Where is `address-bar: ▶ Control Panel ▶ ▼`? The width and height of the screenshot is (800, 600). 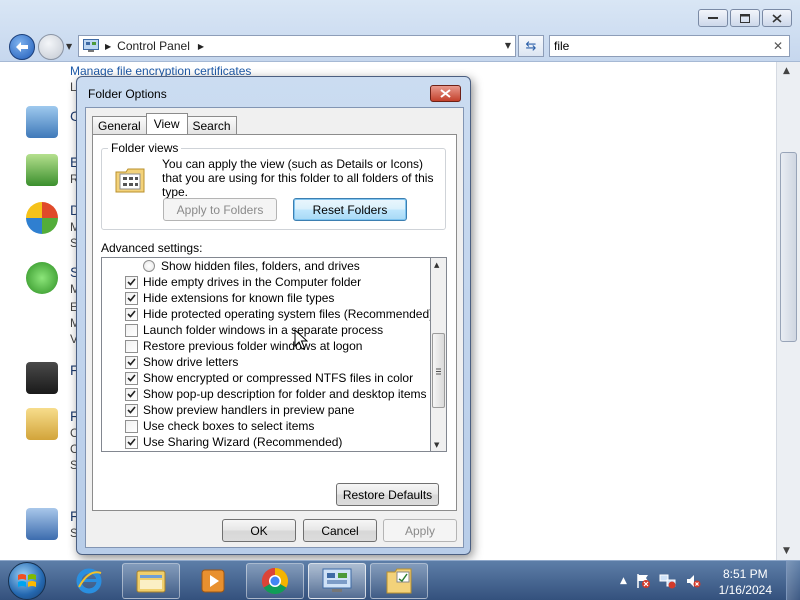
address-bar: ▶ Control Panel ▶ ▼ is located at coordinates (297, 46).